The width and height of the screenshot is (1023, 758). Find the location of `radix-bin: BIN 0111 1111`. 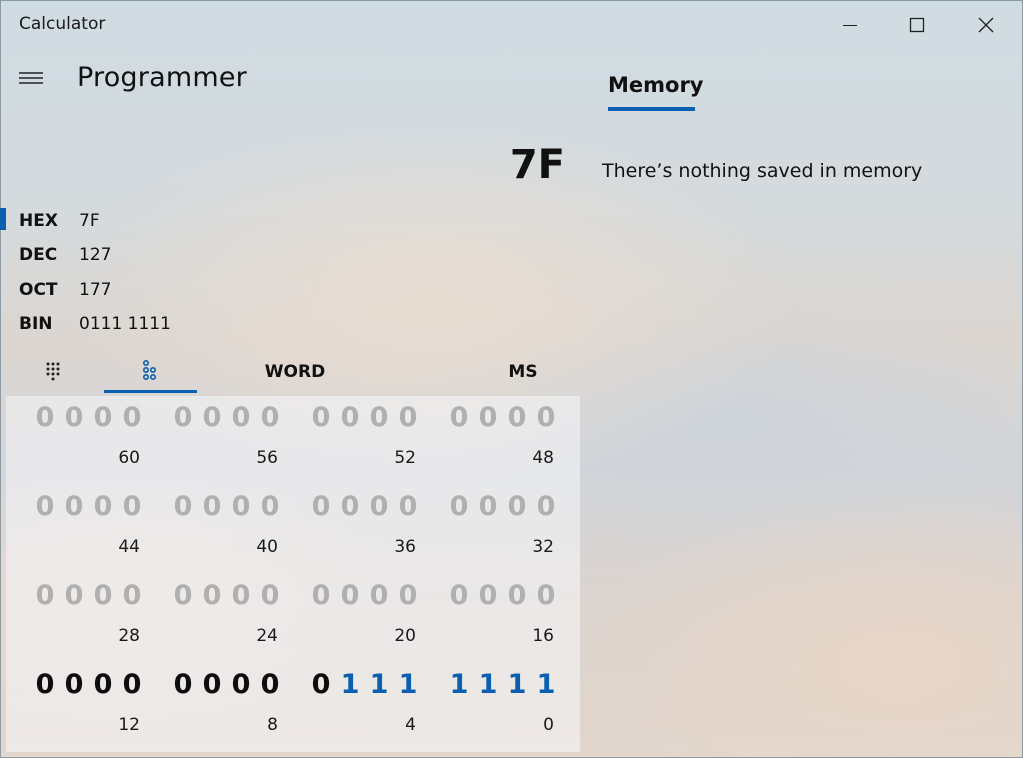

radix-bin: BIN 0111 1111 is located at coordinates (290, 324).